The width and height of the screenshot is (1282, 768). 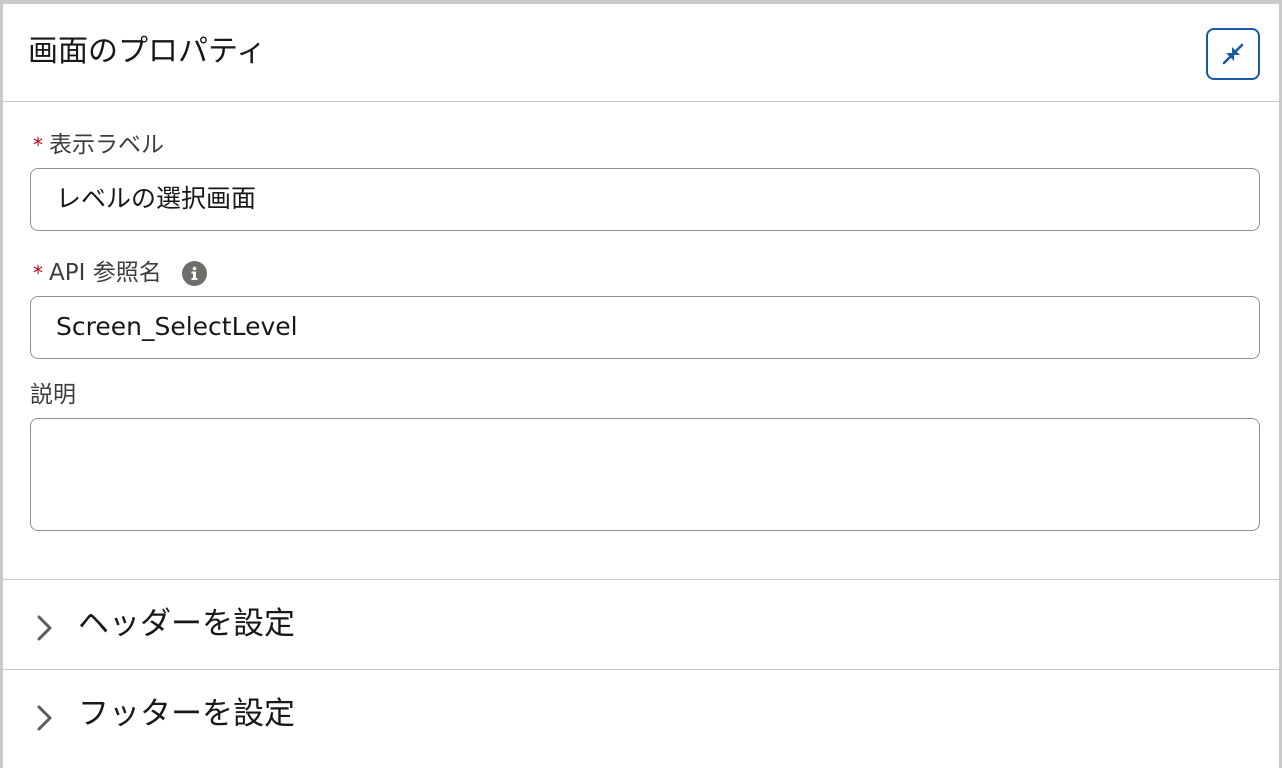 What do you see at coordinates (106, 145) in the screenshot?
I see `display-label-text: 表示ラベル` at bounding box center [106, 145].